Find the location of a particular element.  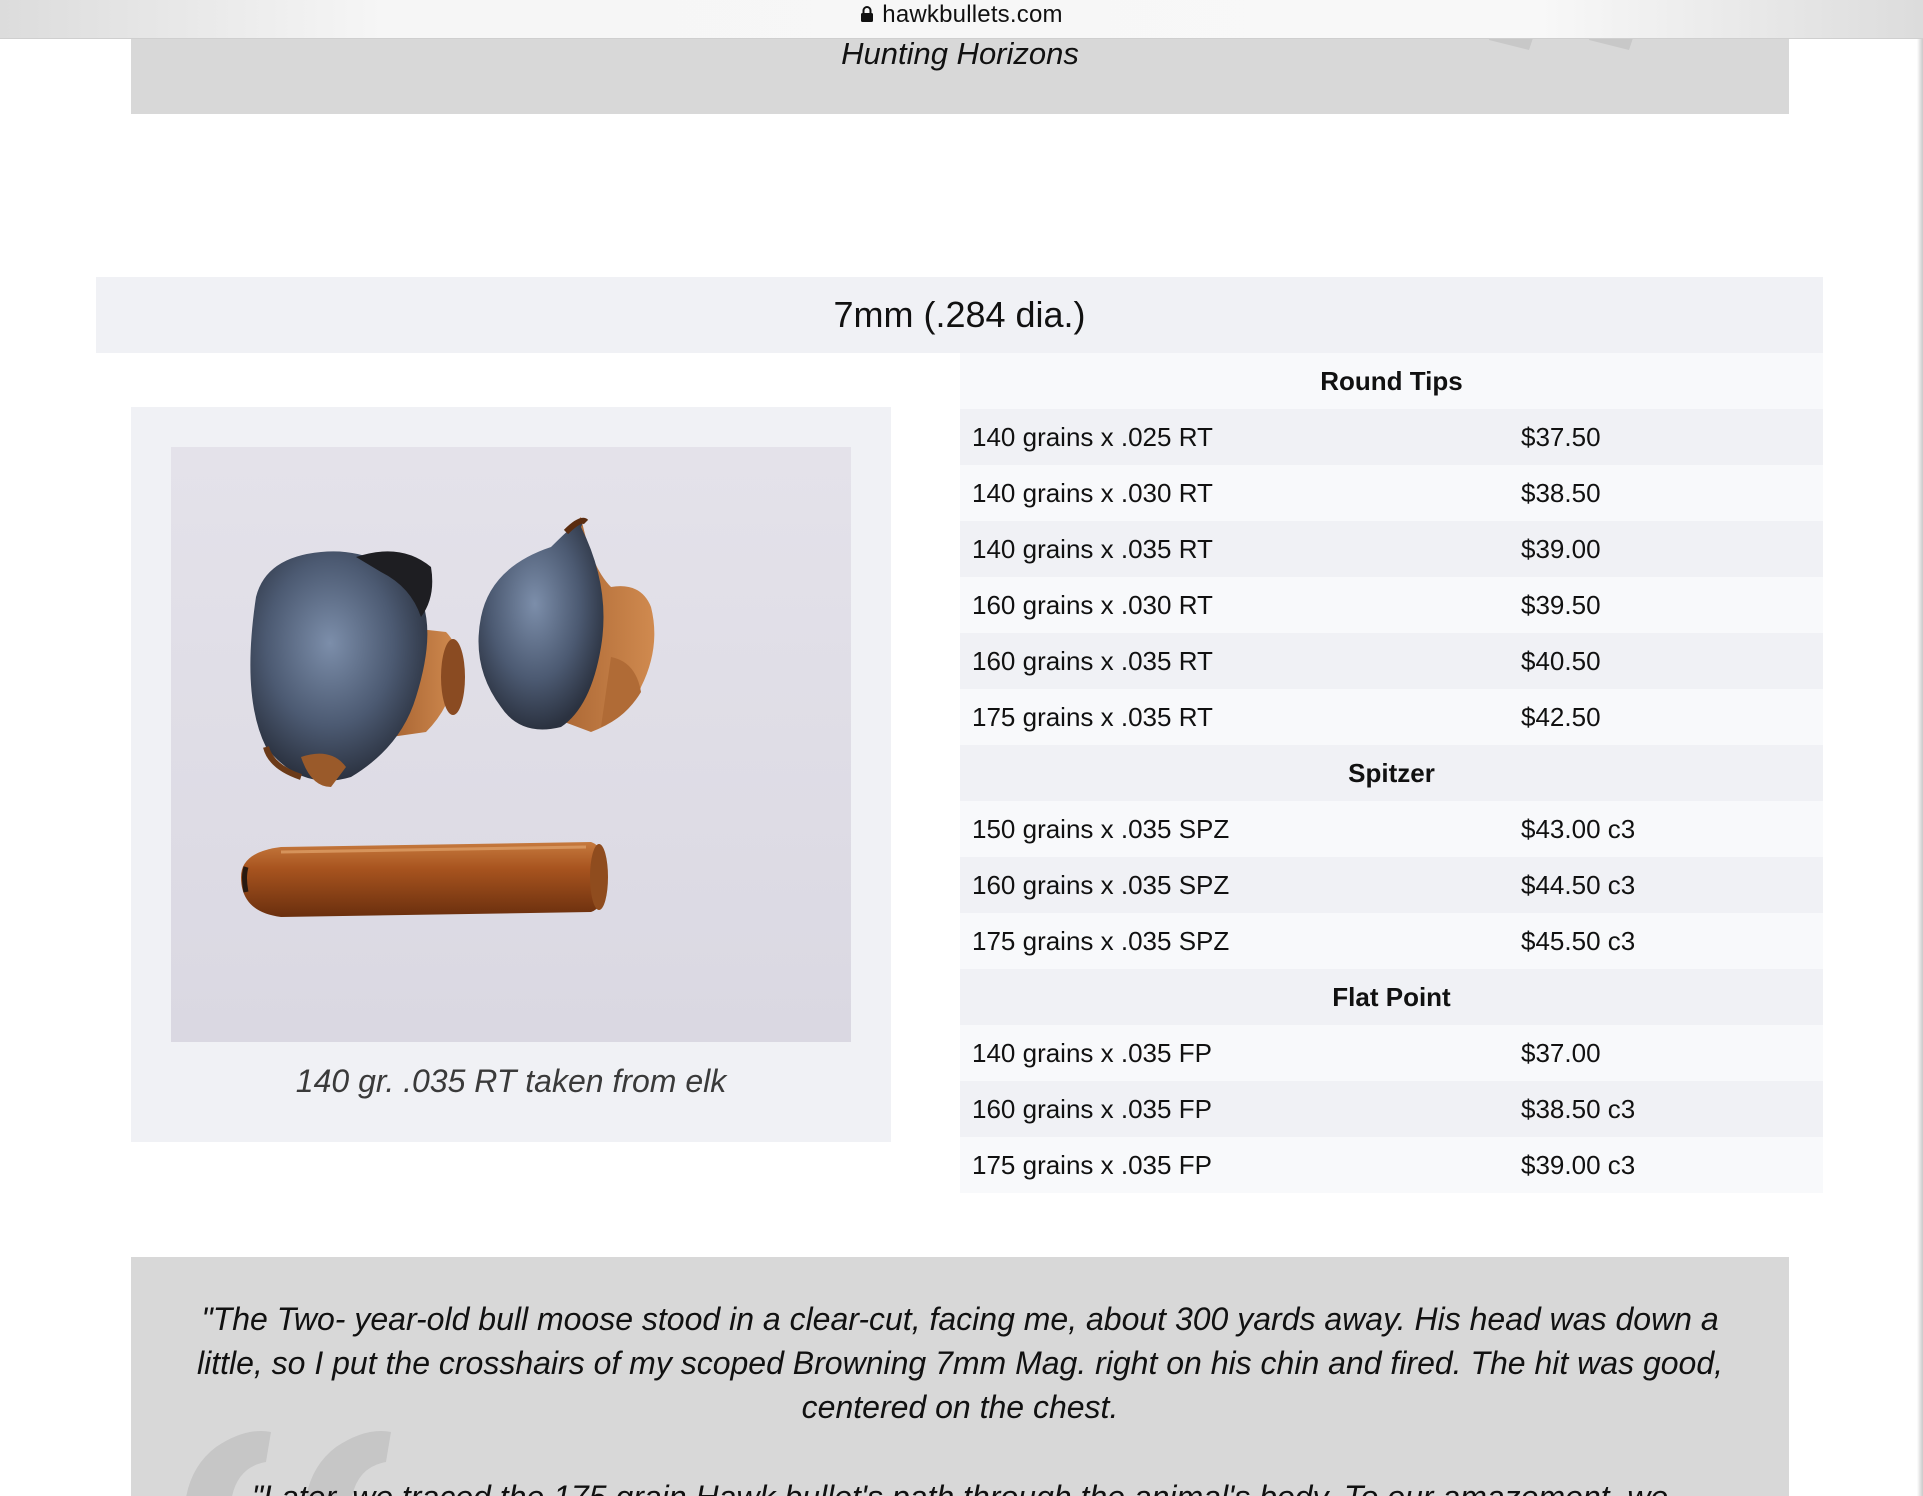

product-price: $42.50 is located at coordinates (1561, 716).